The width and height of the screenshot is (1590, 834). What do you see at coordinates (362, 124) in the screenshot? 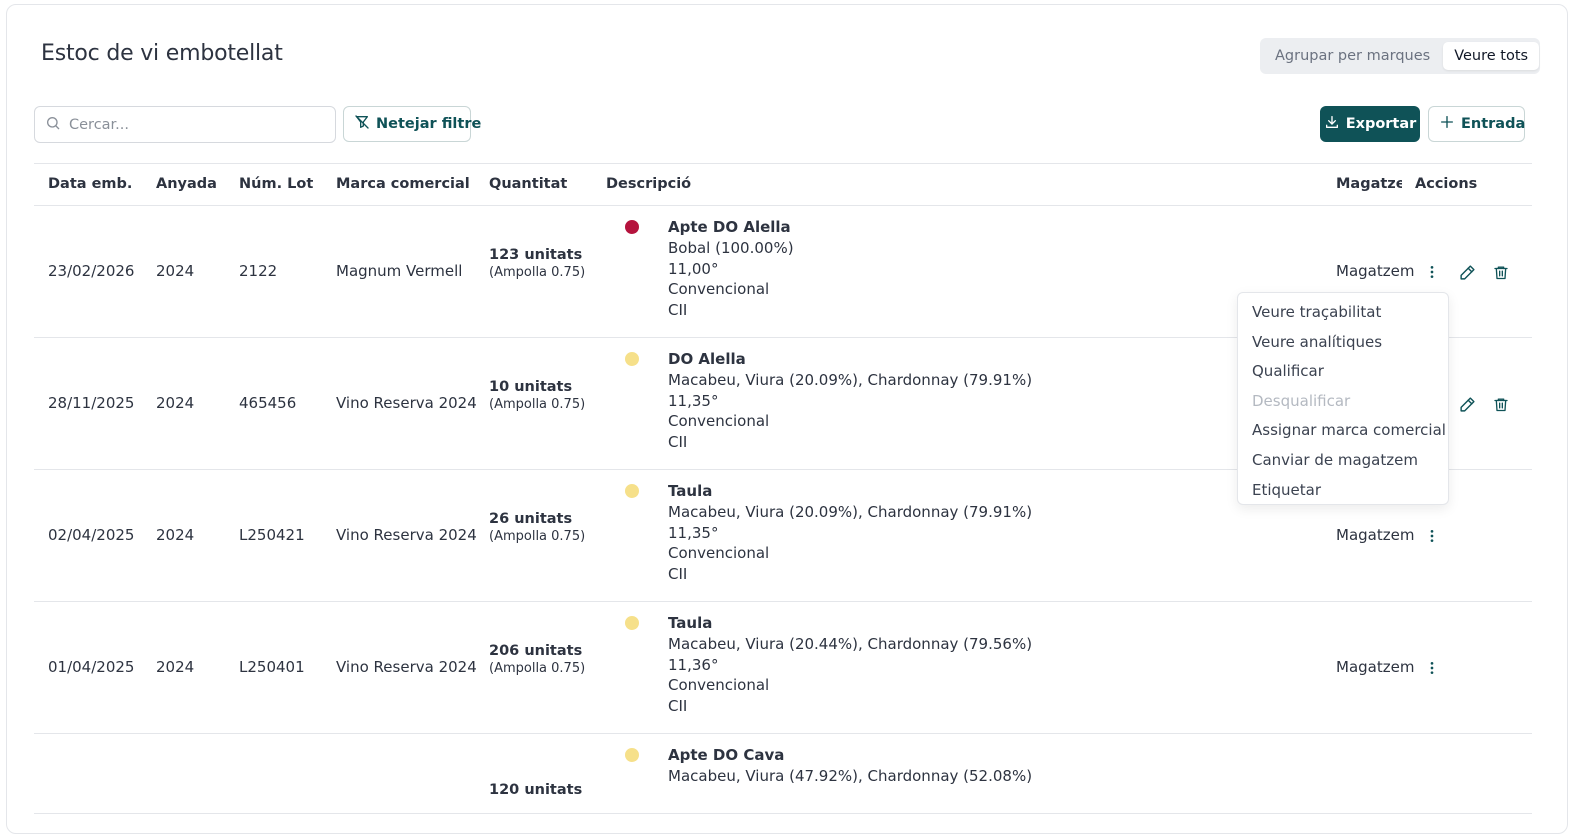
I see `filter-off-icon` at bounding box center [362, 124].